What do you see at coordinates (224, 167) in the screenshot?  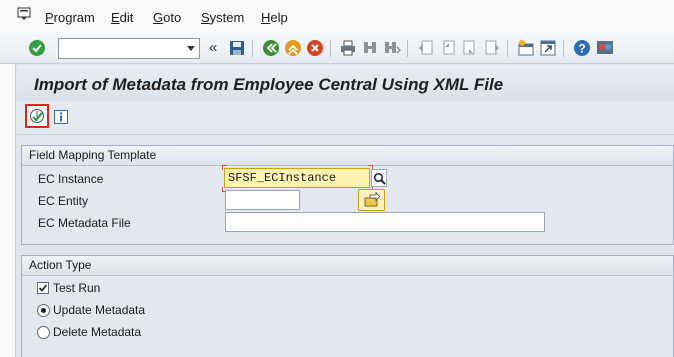 I see `focus-corner-marker` at bounding box center [224, 167].